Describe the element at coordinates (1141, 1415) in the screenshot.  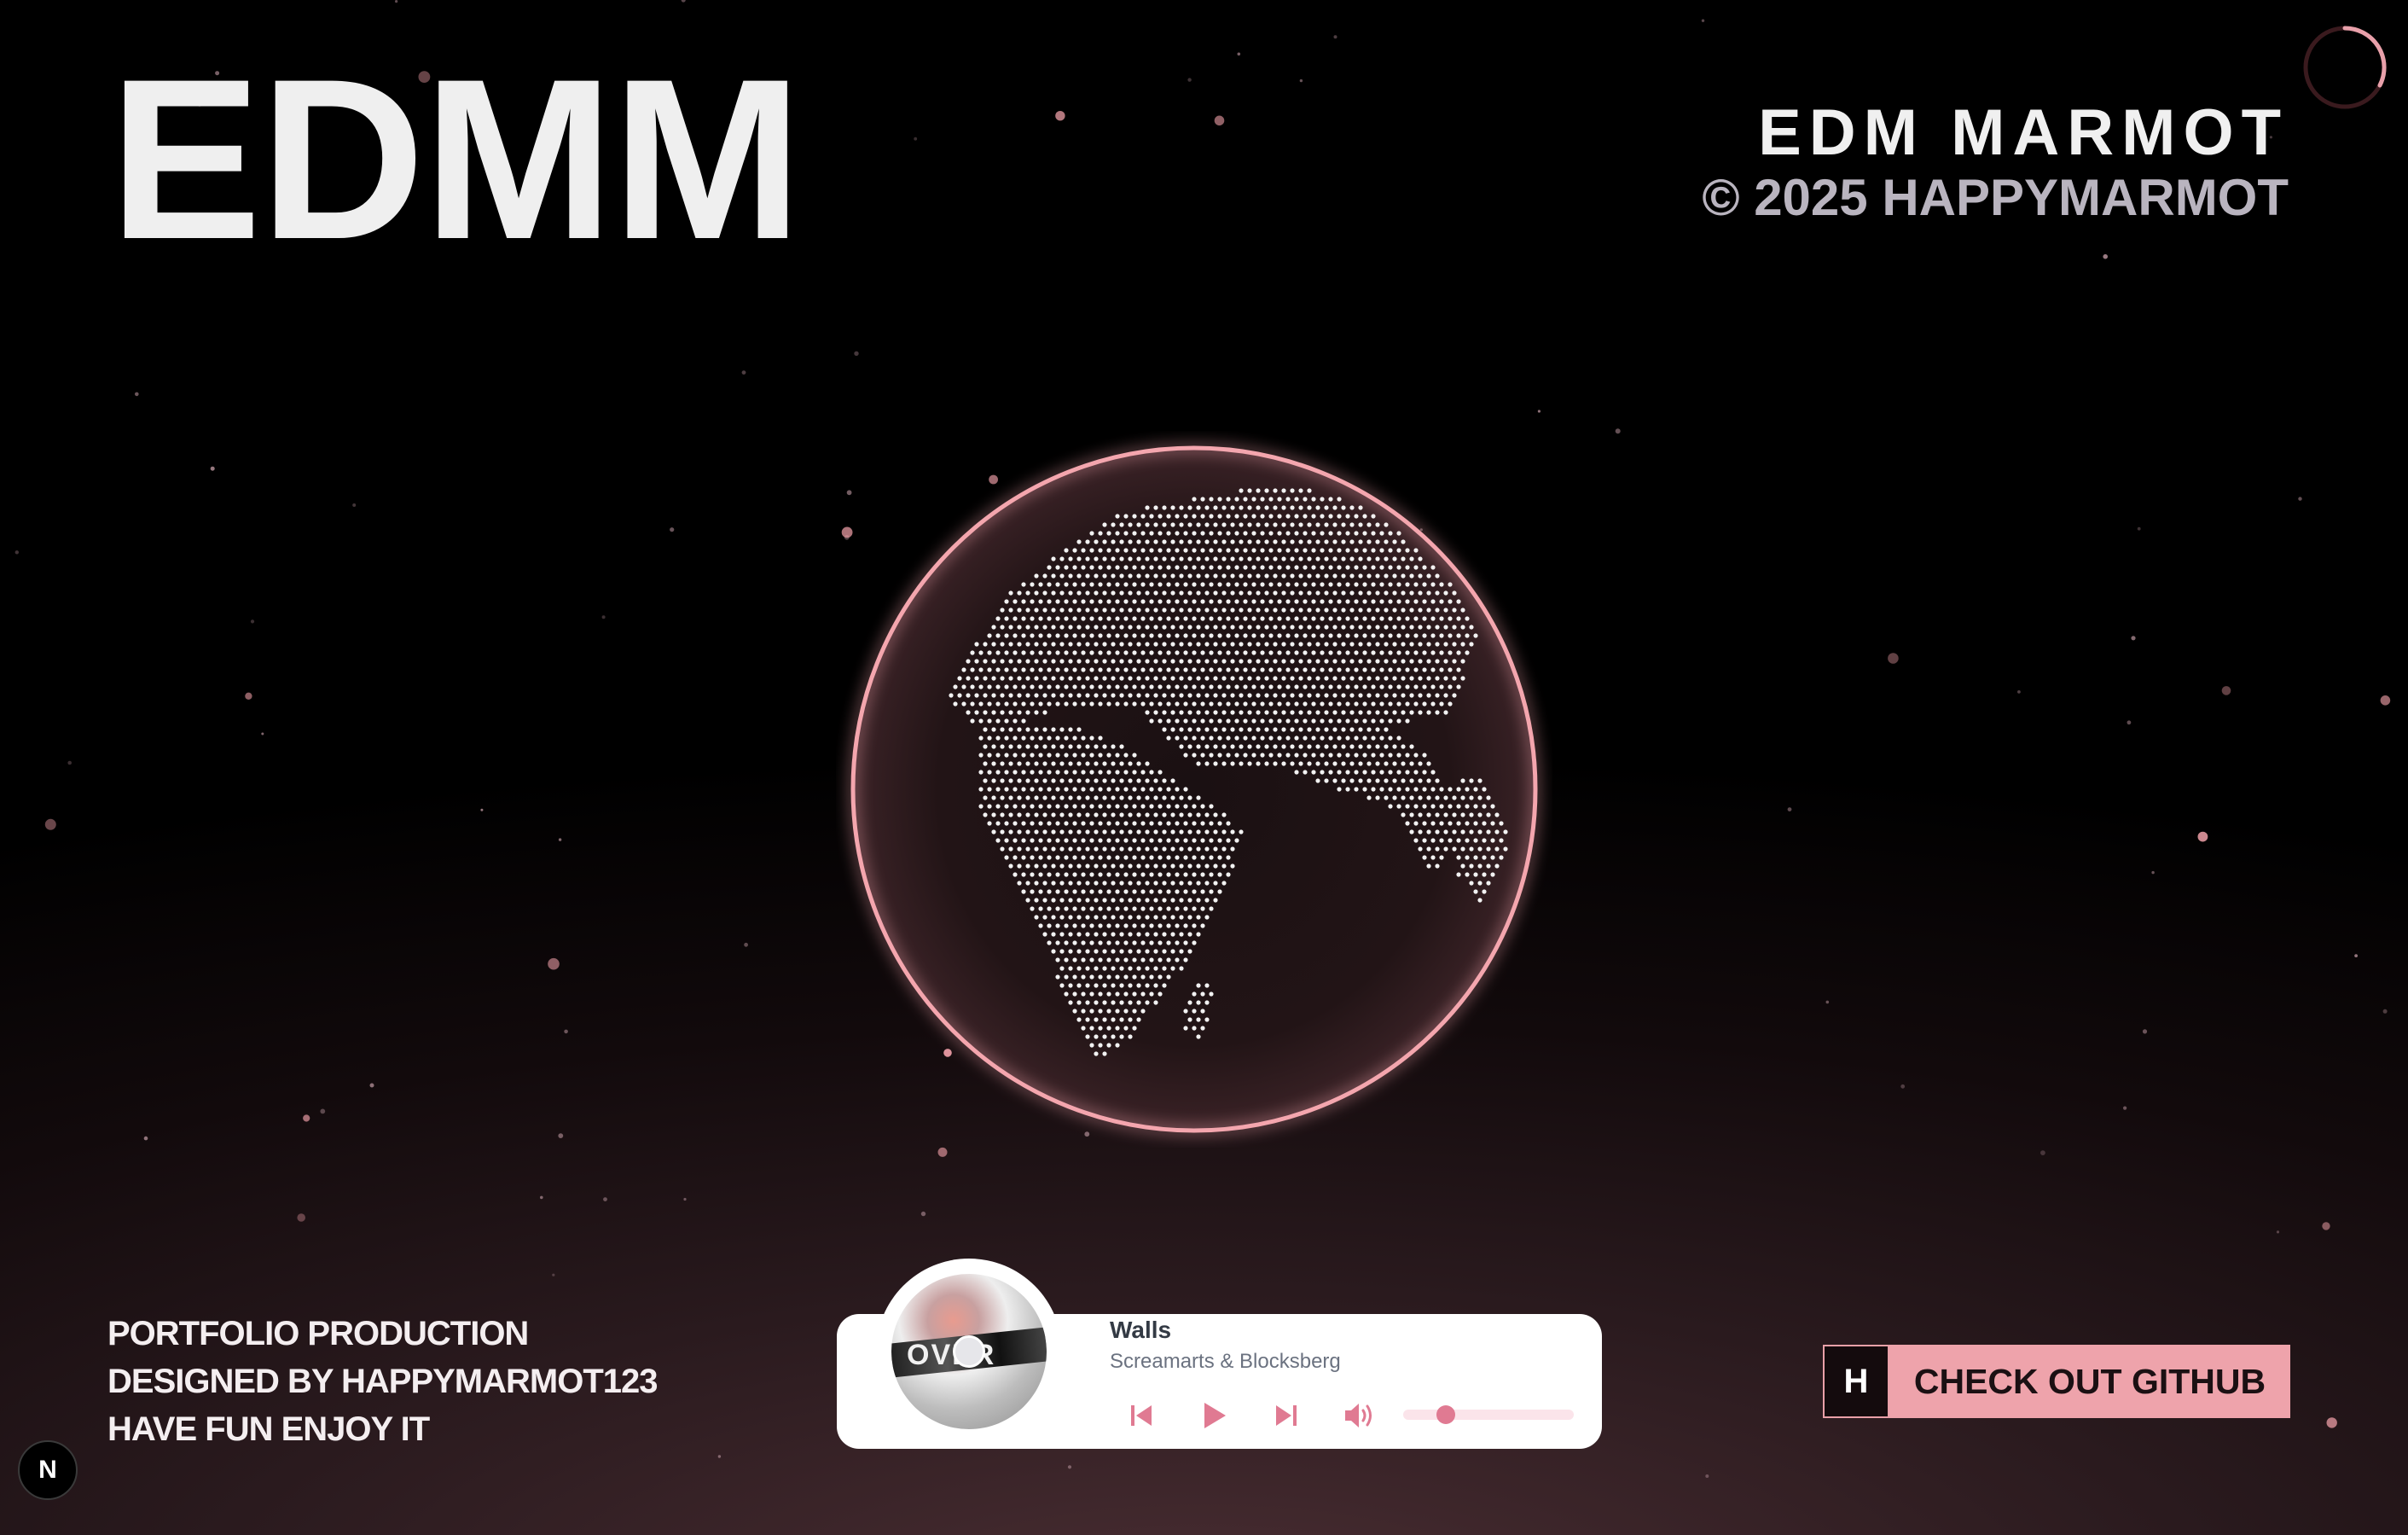
I see `skip-back-icon` at that location.